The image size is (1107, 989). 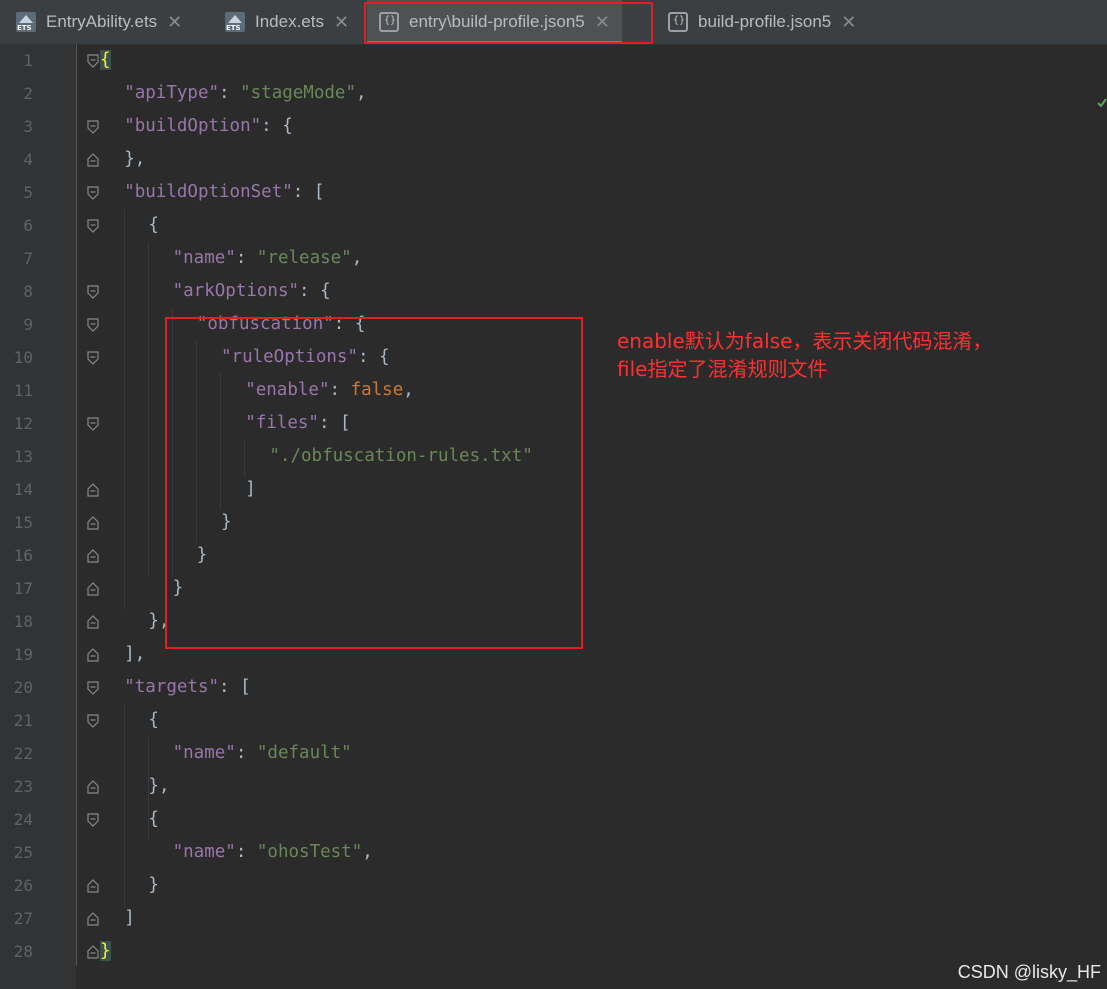 I want to click on line-number: 19, so click(x=23, y=654).